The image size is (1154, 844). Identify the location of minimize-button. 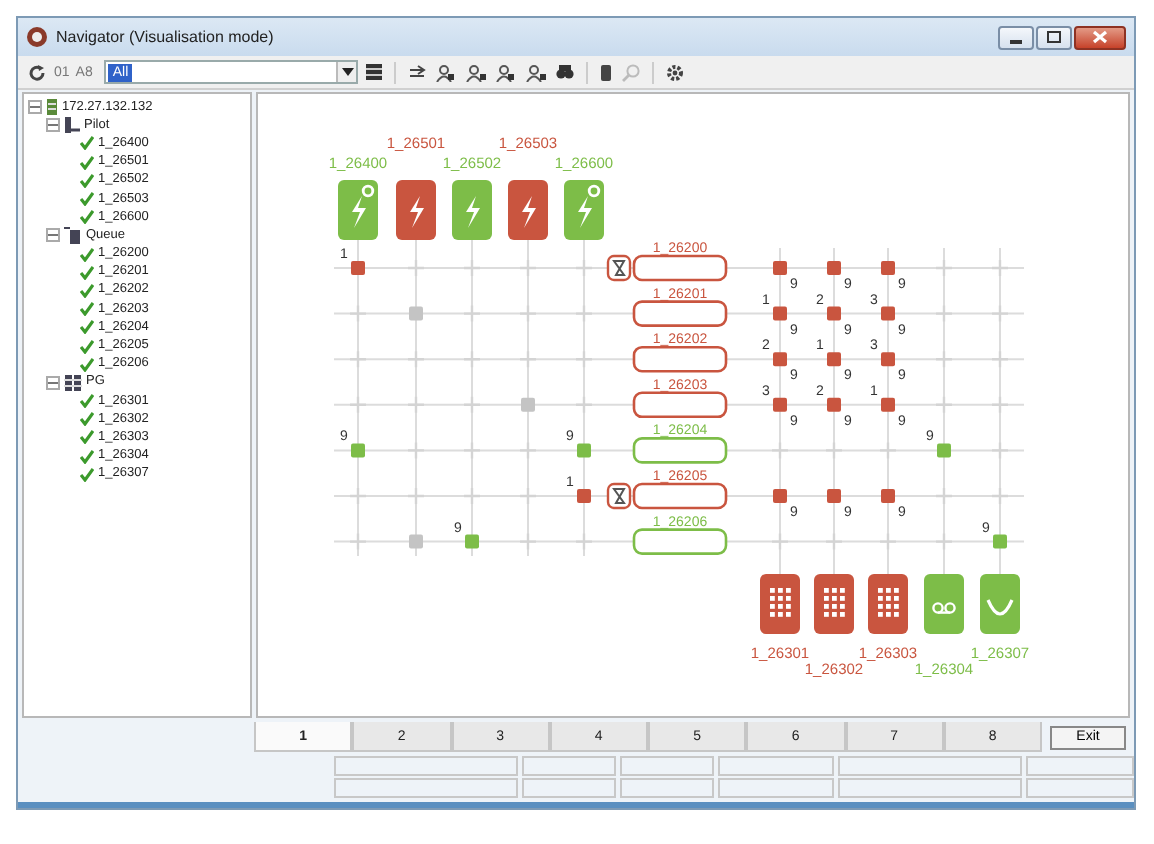
(1016, 37).